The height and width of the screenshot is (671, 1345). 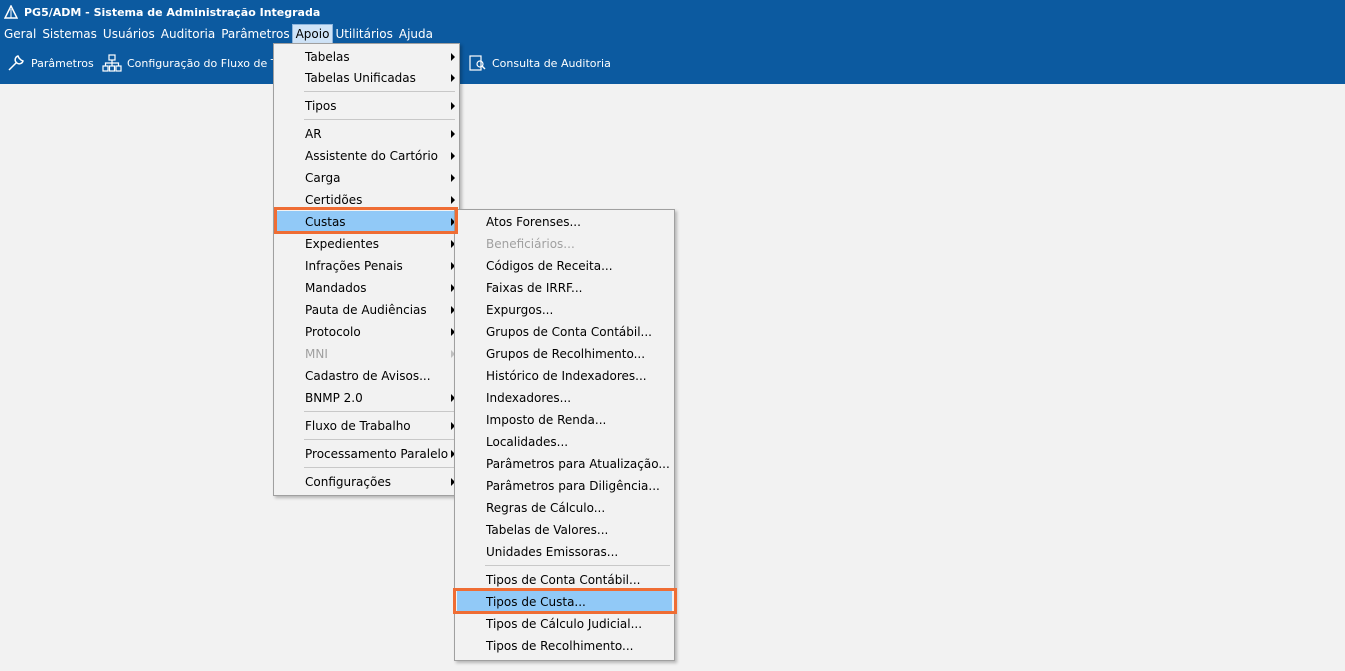 I want to click on workflow-icon, so click(x=112, y=63).